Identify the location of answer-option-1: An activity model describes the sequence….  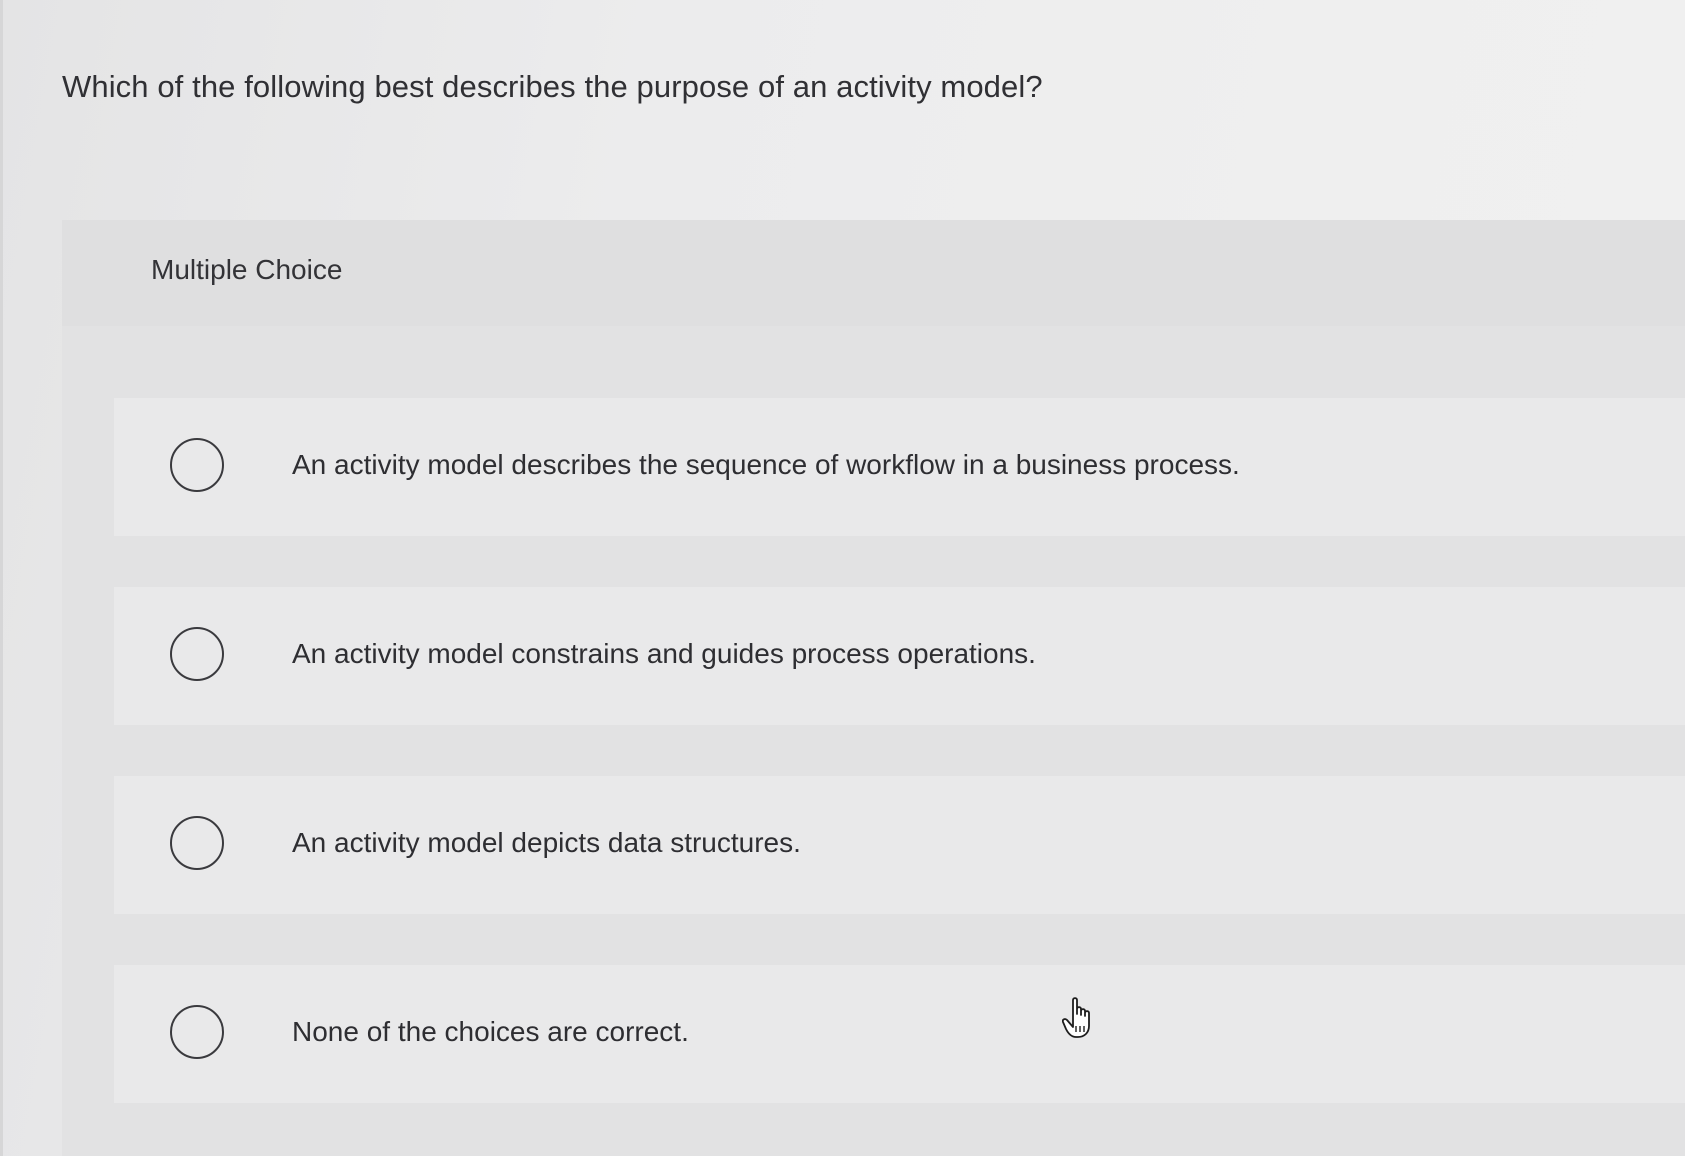
(899, 467).